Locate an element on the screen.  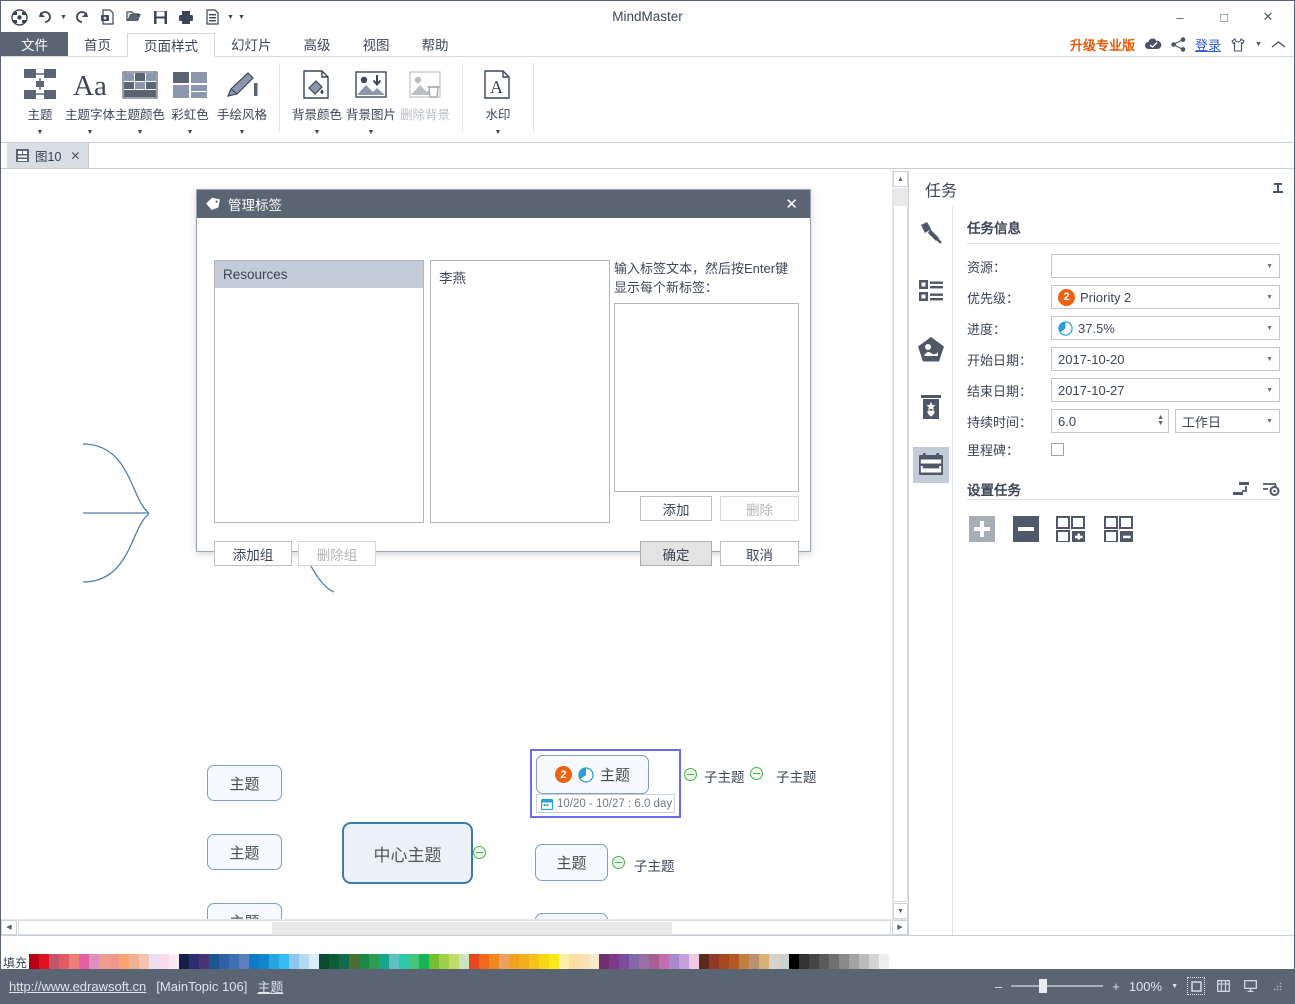
tab-slideshow: 幻灯片 is located at coordinates (251, 44).